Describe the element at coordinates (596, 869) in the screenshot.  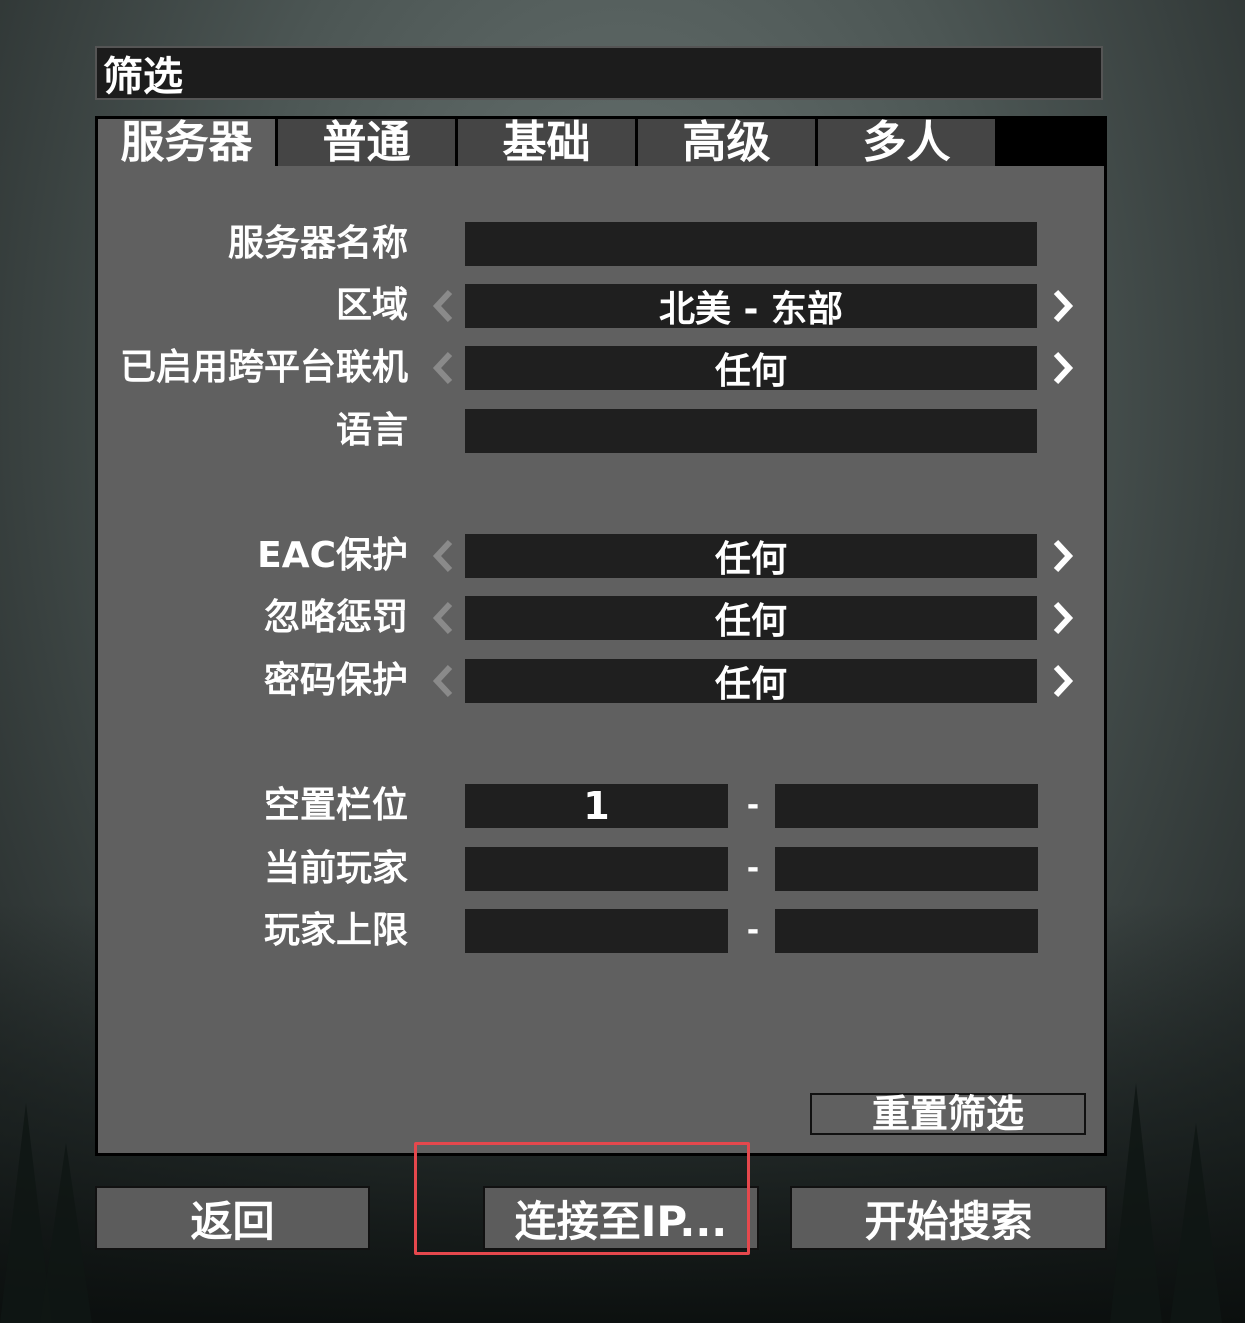
I see `current-players-min-input` at that location.